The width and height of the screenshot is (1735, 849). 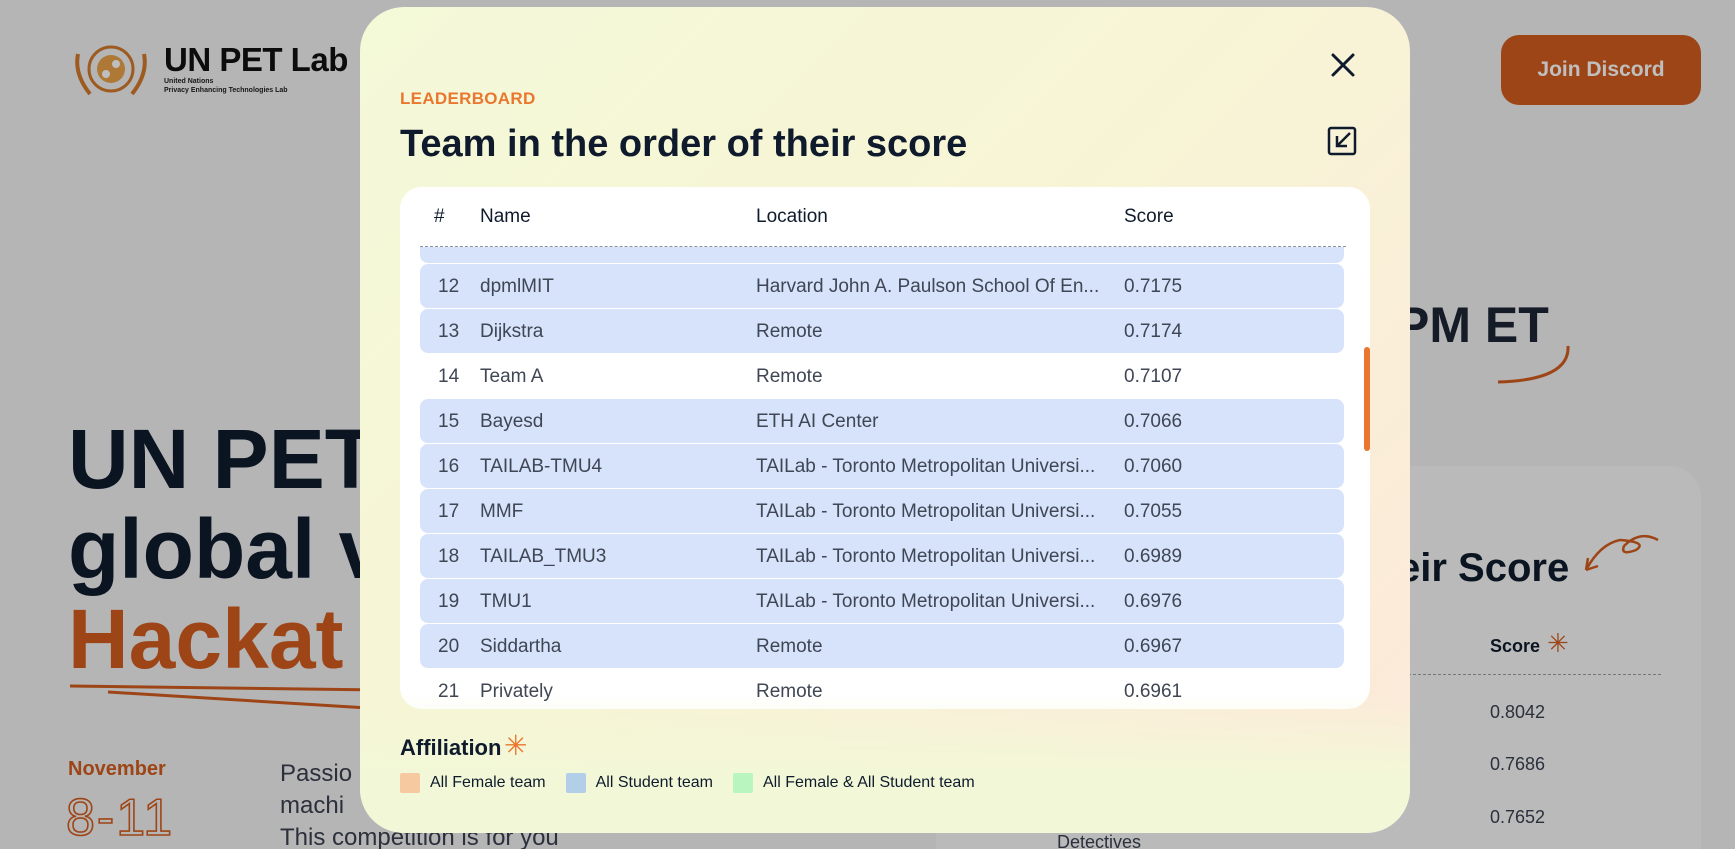 What do you see at coordinates (883, 246) in the screenshot?
I see `header-divider` at bounding box center [883, 246].